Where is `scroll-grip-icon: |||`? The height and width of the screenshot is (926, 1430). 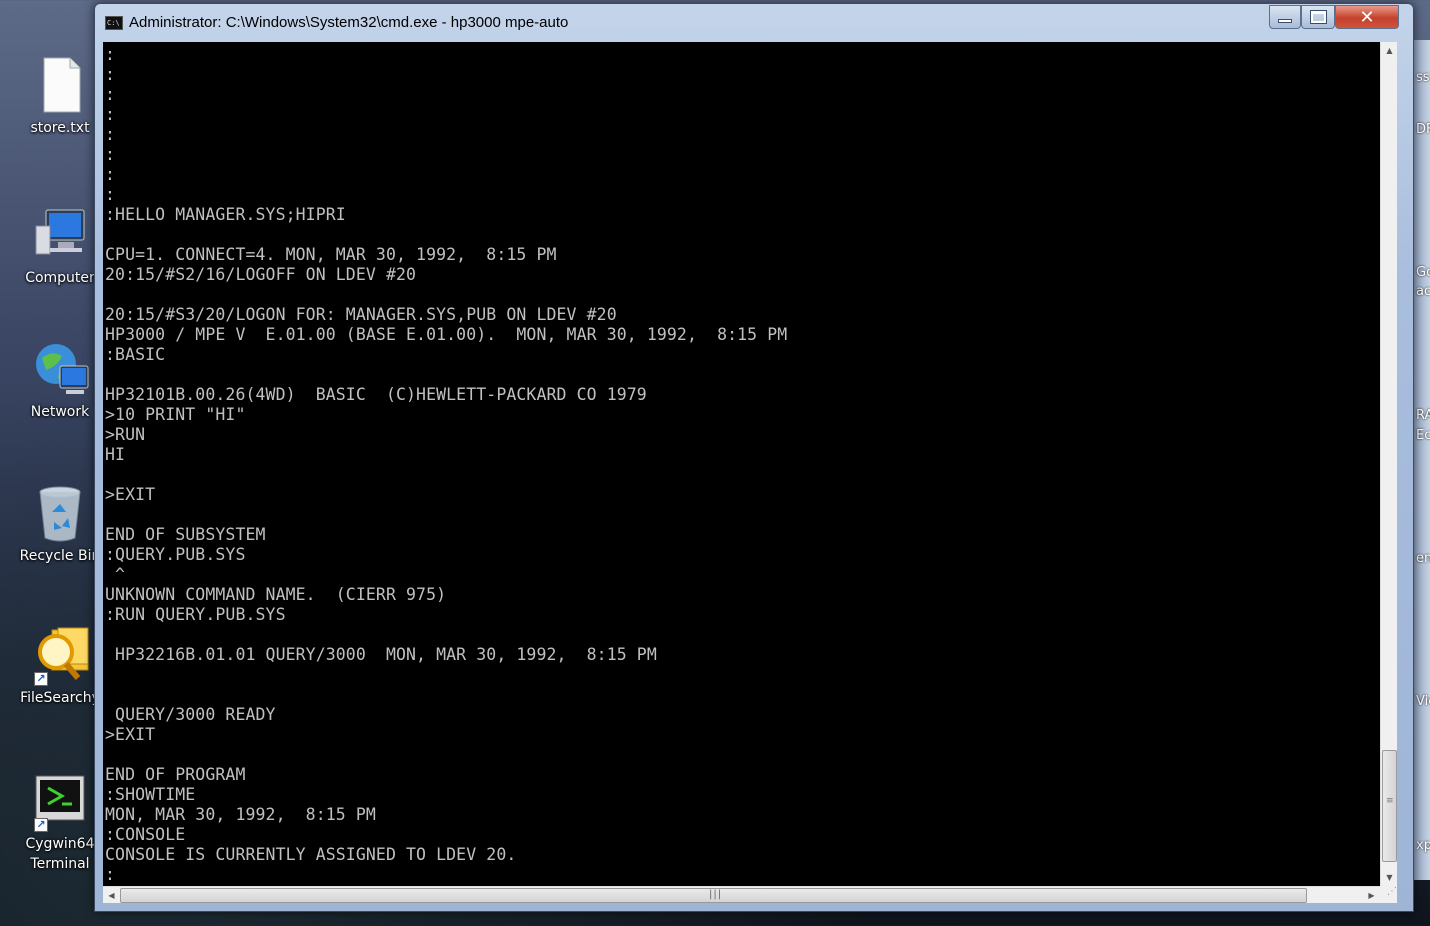 scroll-grip-icon: ||| is located at coordinates (716, 894).